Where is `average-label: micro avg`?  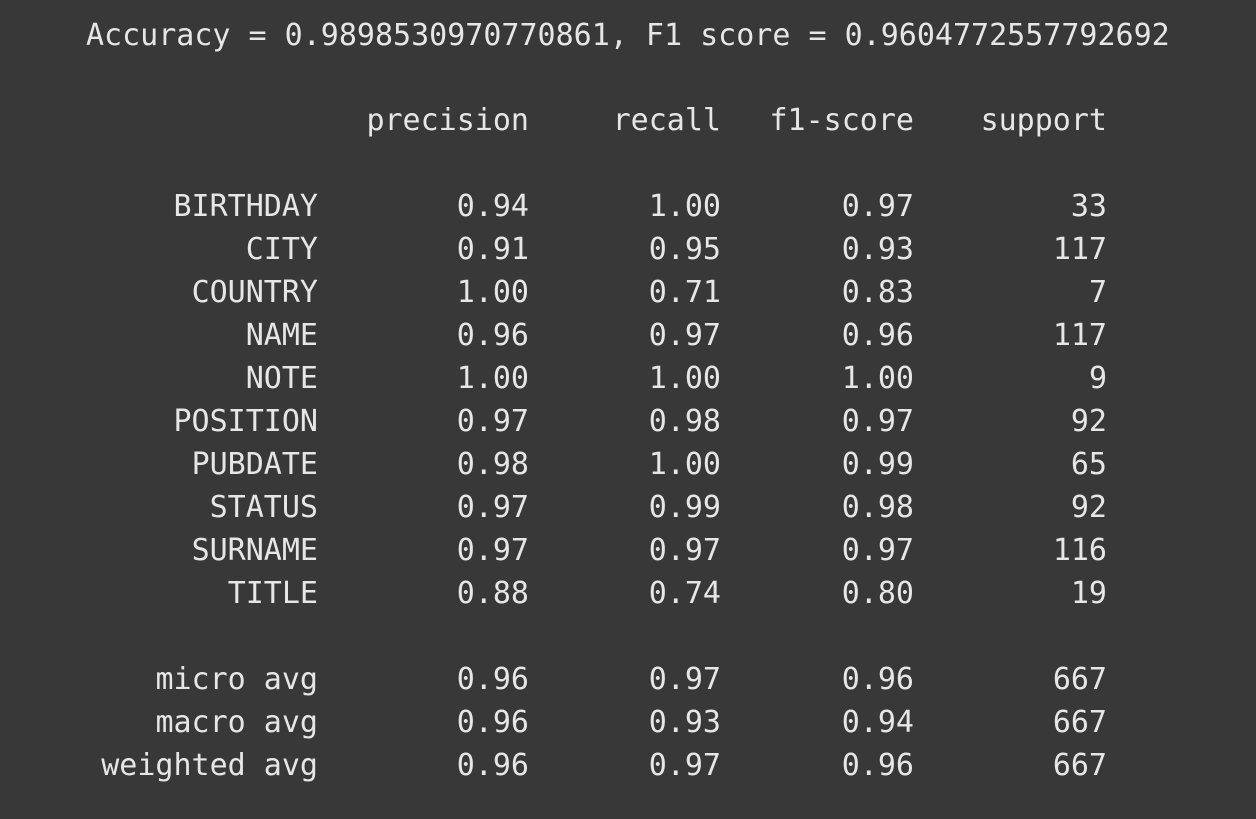
average-label: micro avg is located at coordinates (236, 679).